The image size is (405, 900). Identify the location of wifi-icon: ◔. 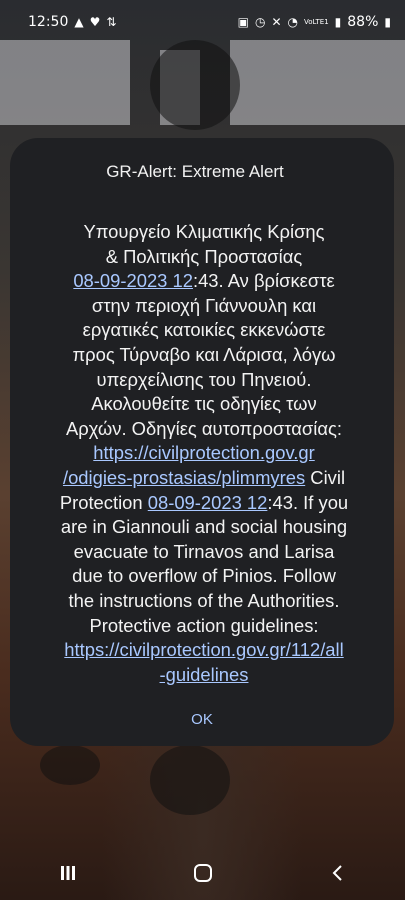
(293, 22).